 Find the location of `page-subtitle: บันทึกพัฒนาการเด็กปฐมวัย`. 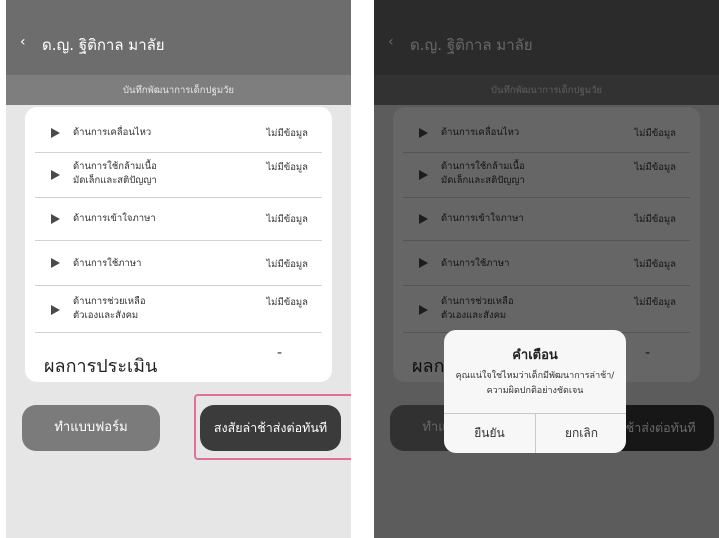

page-subtitle: บันทึกพัฒนาการเด็กปฐมวัย is located at coordinates (178, 90).